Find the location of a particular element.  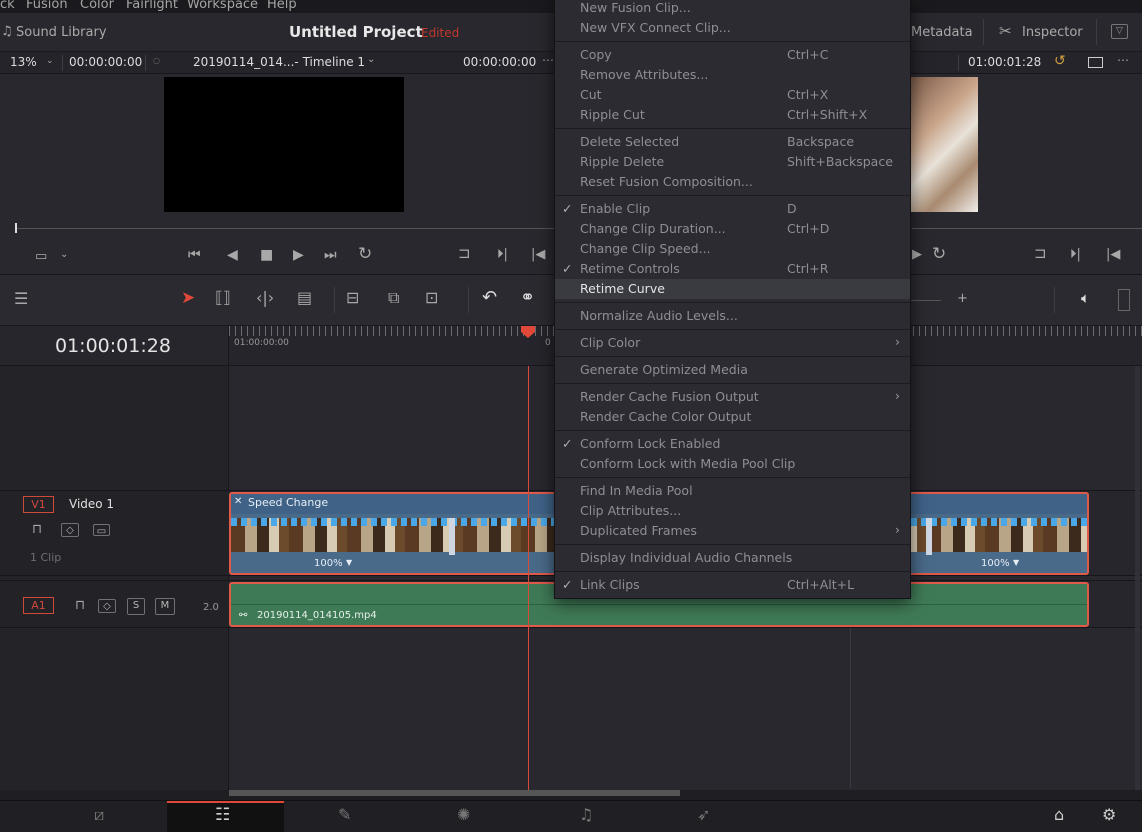

viewer-mode-icon is located at coordinates (1095, 62).